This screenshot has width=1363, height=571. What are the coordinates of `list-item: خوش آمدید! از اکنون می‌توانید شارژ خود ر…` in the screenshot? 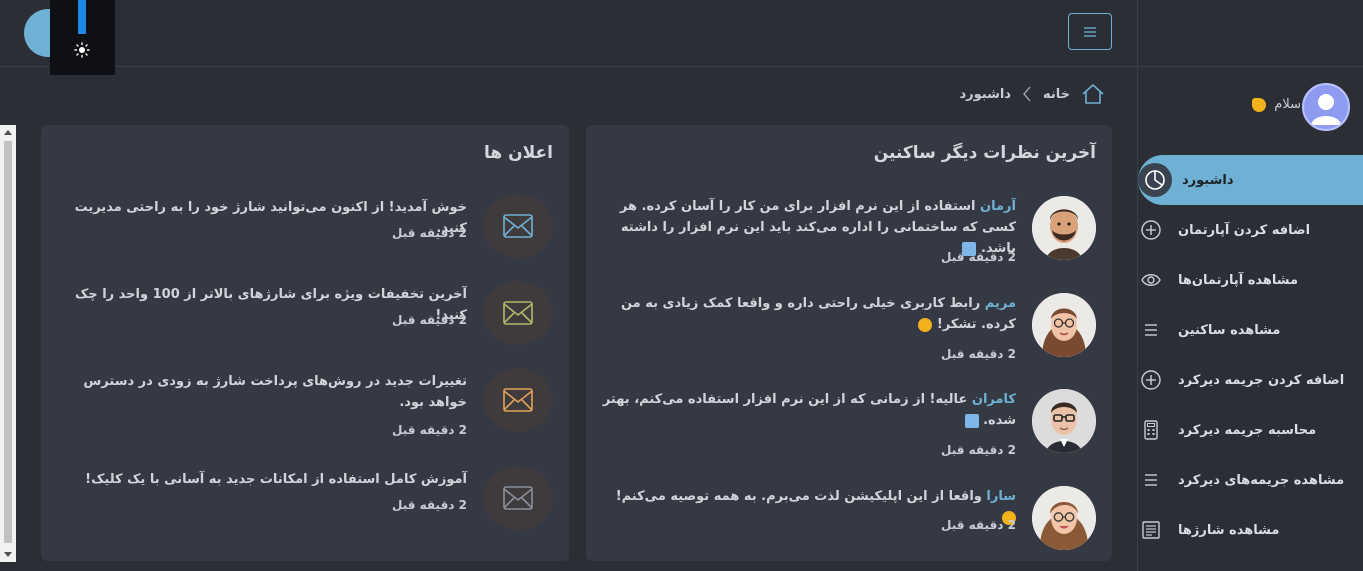 It's located at (305, 227).